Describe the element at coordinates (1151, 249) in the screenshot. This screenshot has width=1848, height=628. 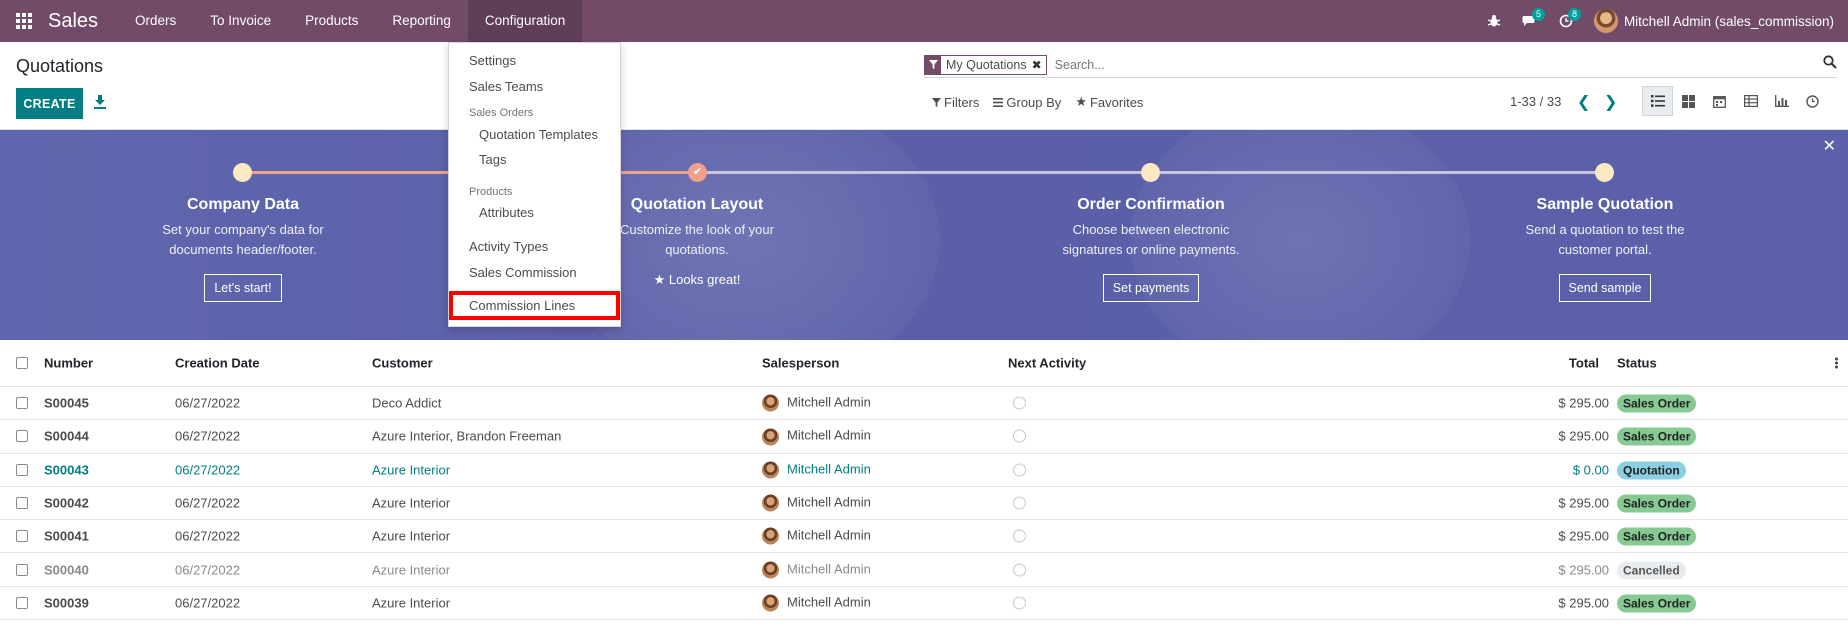
I see `step-desc: signatures or online payments.` at that location.